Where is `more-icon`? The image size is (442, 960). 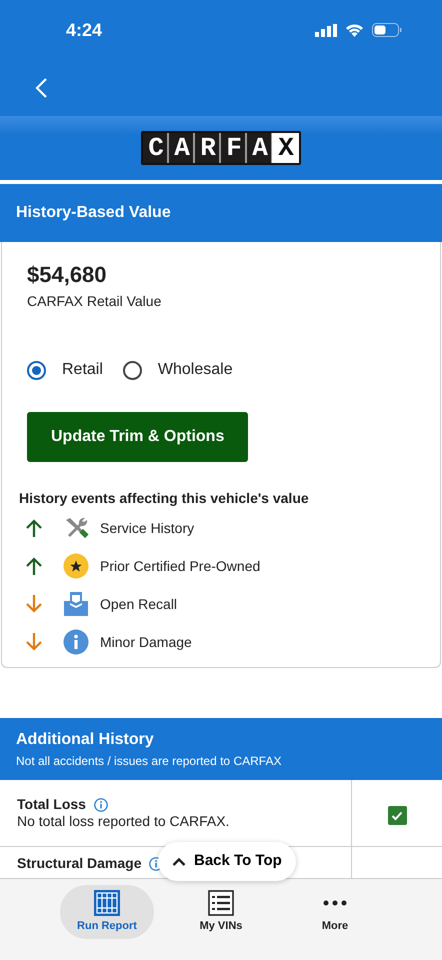
more-icon is located at coordinates (335, 903).